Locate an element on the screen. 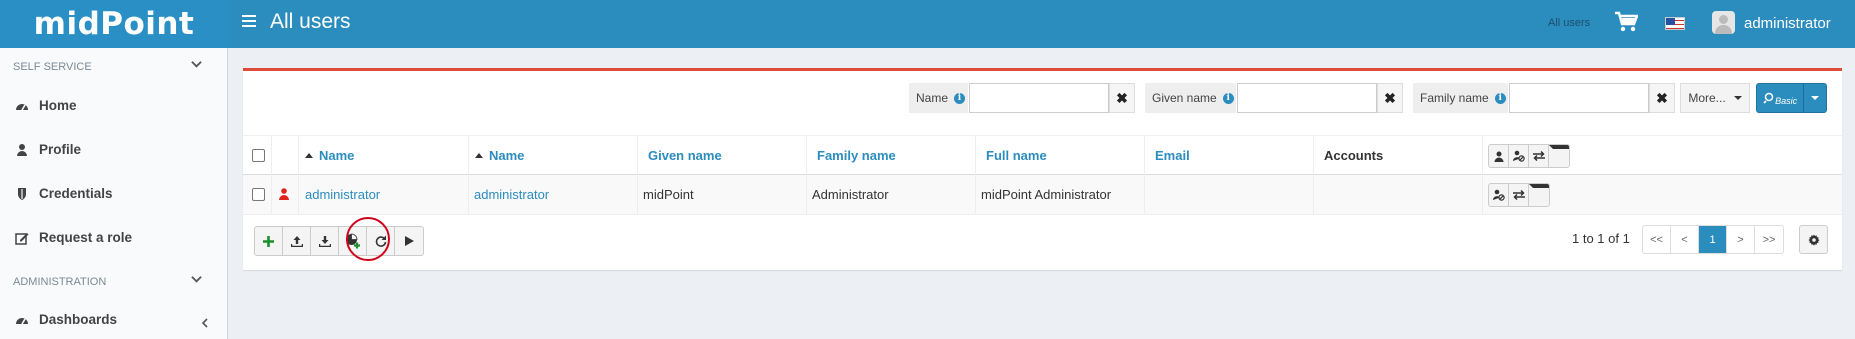 The image size is (1855, 339). user-menu-name: administrator is located at coordinates (1787, 23).